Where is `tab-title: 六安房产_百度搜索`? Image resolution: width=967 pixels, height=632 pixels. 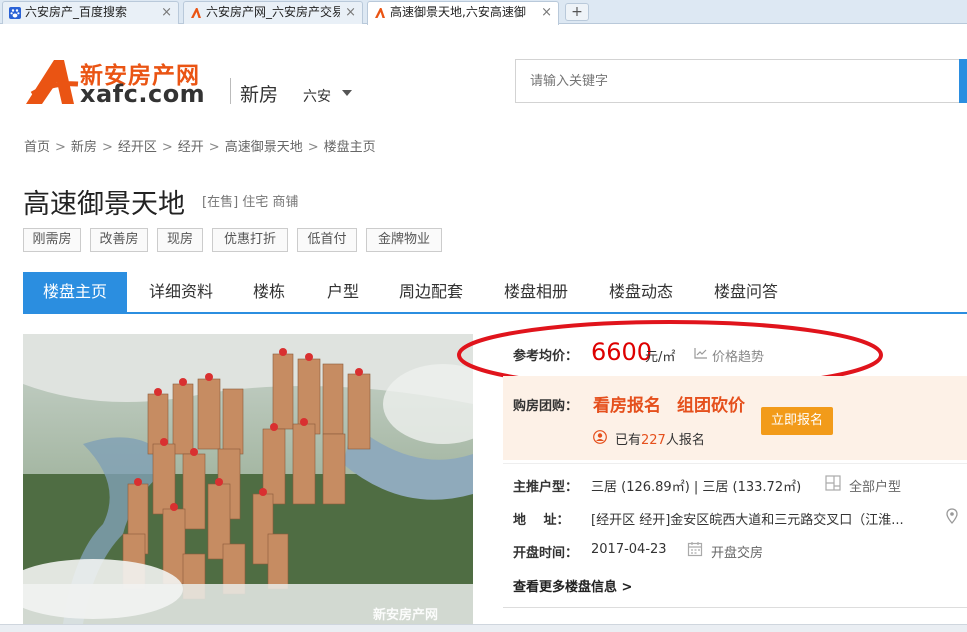 tab-title: 六安房产_百度搜索 is located at coordinates (76, 12).